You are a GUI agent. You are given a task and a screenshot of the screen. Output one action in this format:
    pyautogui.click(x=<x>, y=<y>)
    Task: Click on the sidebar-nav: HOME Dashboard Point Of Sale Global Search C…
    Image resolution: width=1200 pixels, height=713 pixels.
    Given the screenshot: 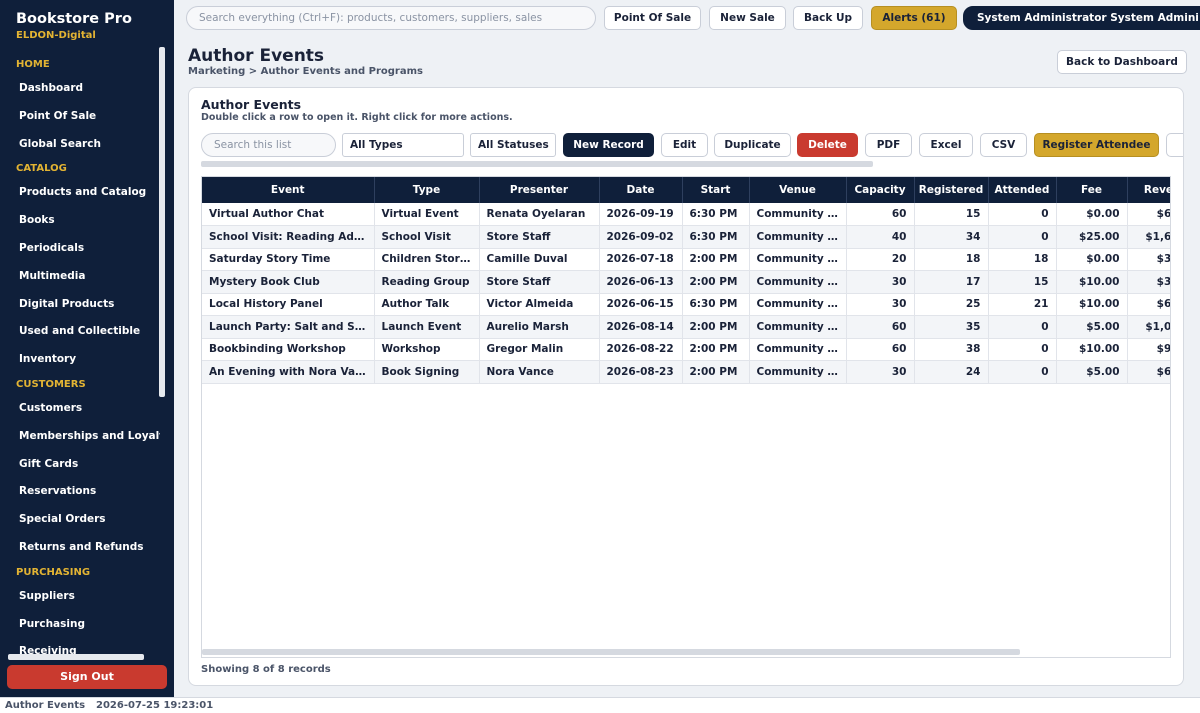 What is the action you would take?
    pyautogui.click(x=80, y=360)
    